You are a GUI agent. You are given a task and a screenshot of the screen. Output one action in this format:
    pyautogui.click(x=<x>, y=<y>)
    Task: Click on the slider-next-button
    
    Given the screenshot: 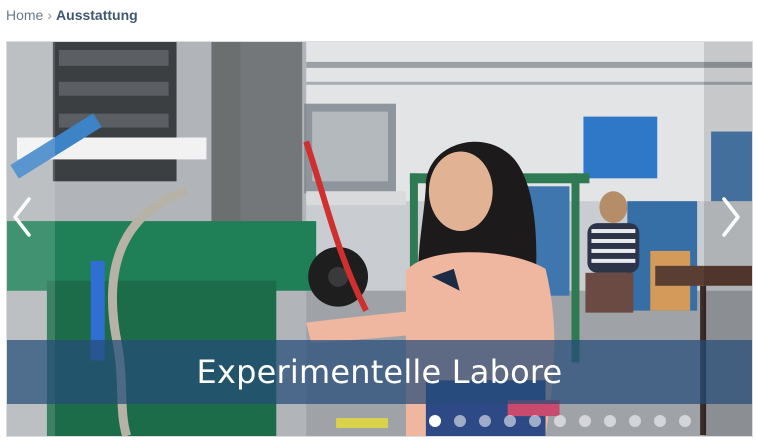 What is the action you would take?
    pyautogui.click(x=731, y=217)
    